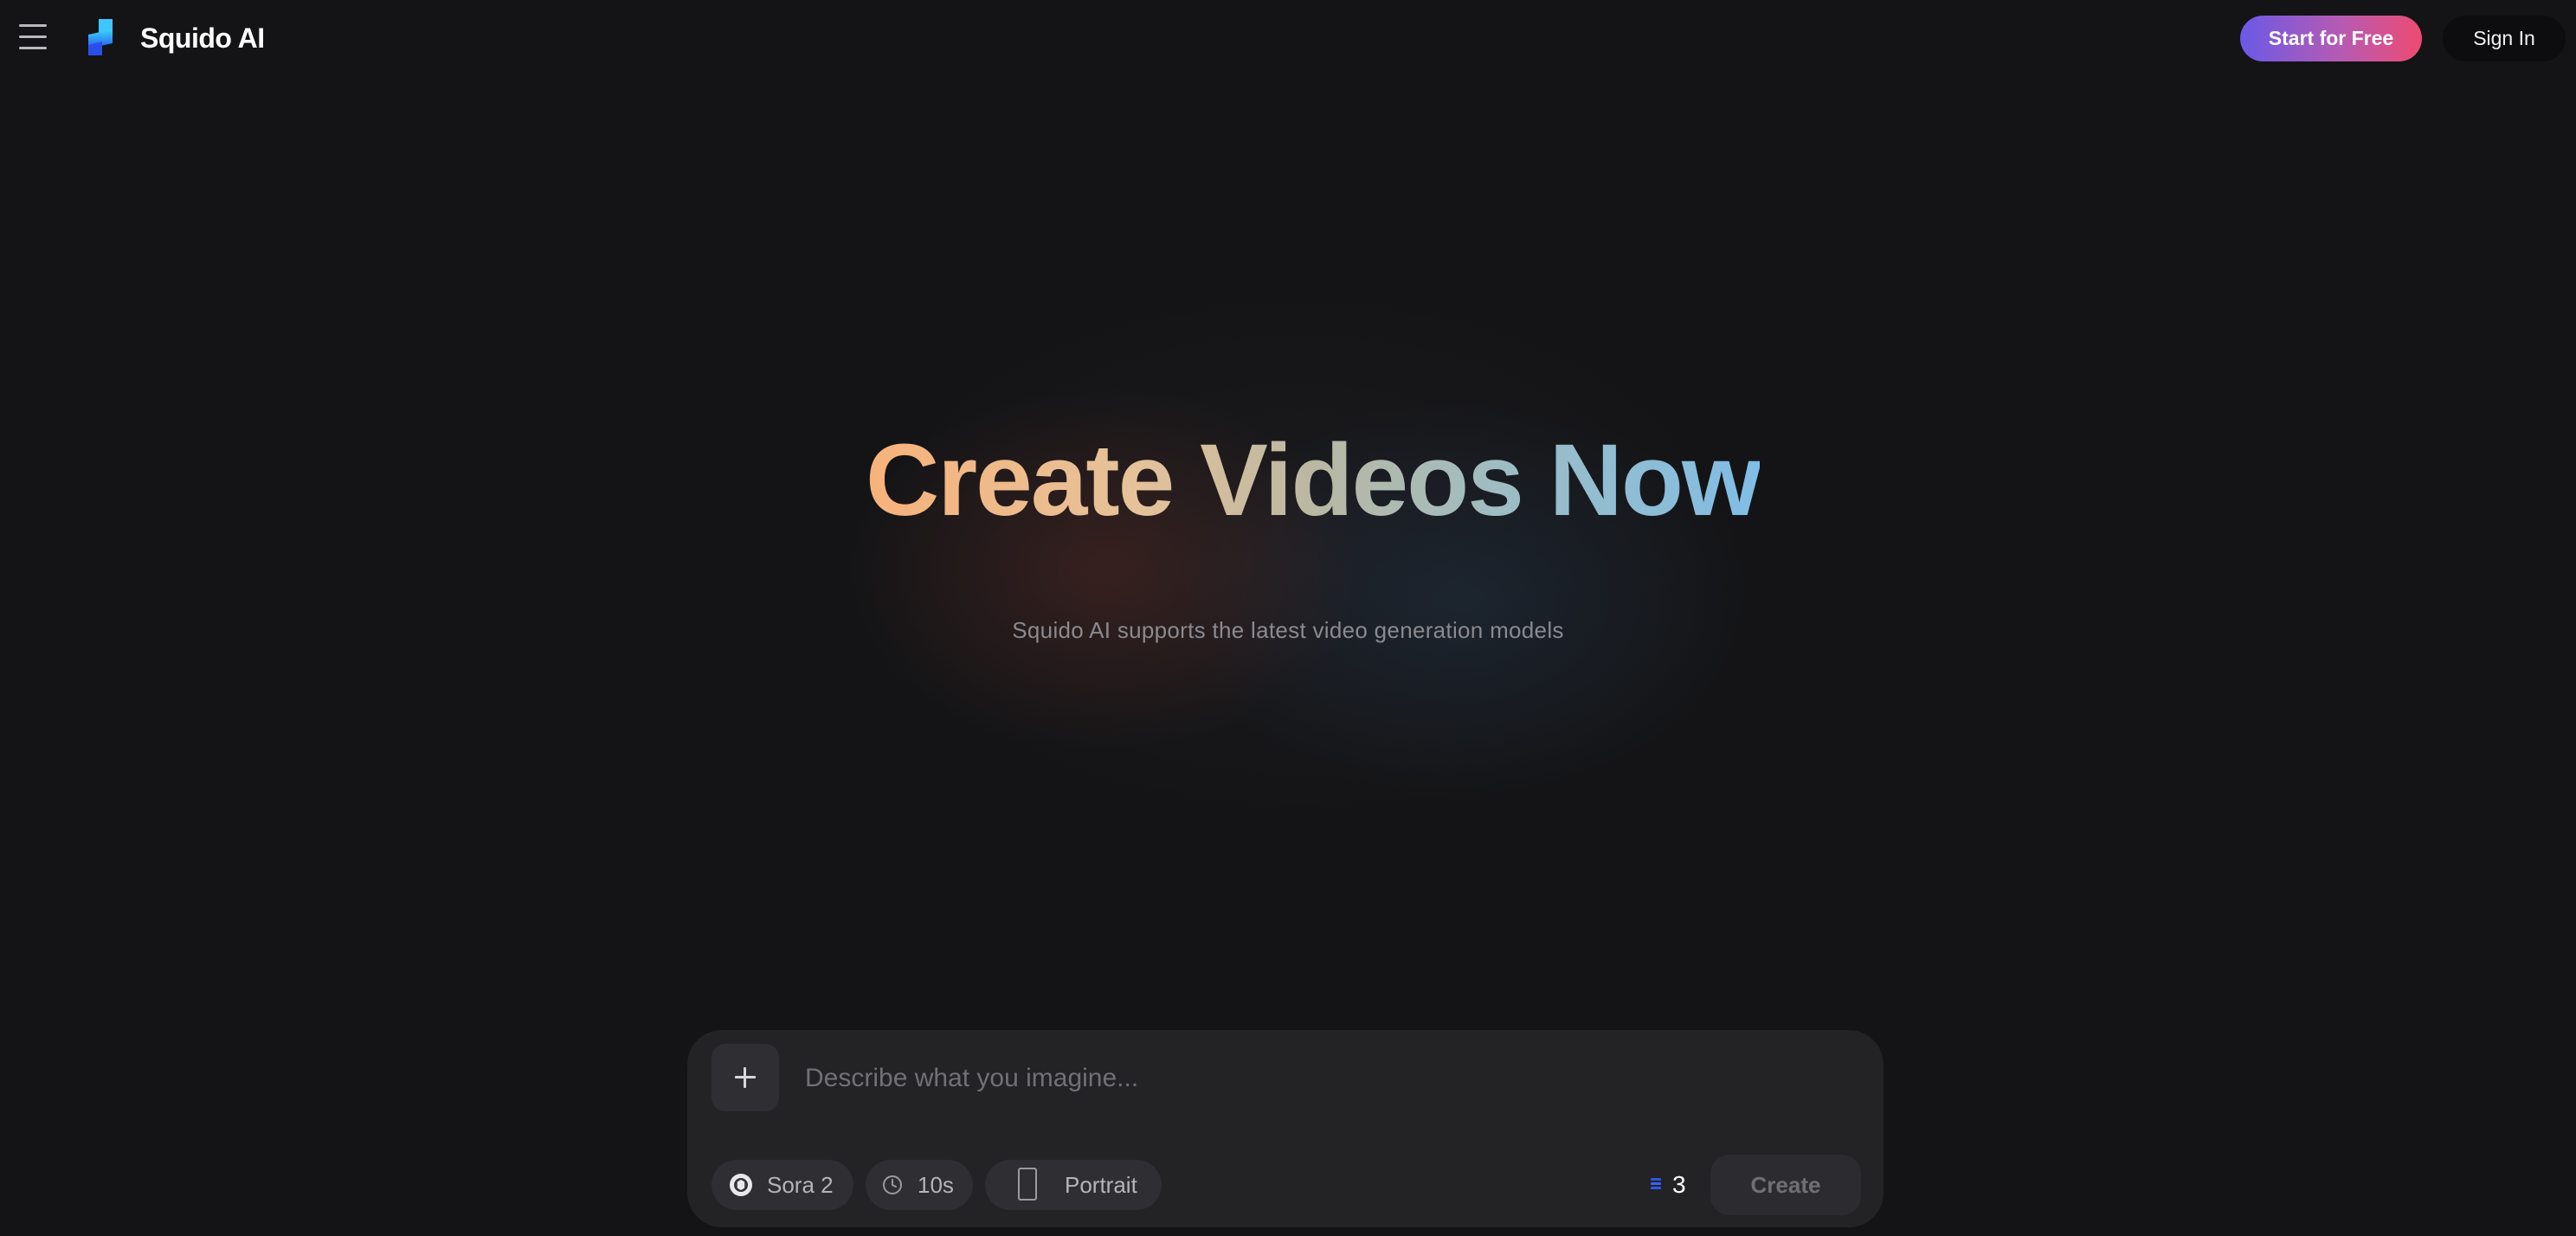  Describe the element at coordinates (745, 1077) in the screenshot. I see `add-attachment-button` at that location.